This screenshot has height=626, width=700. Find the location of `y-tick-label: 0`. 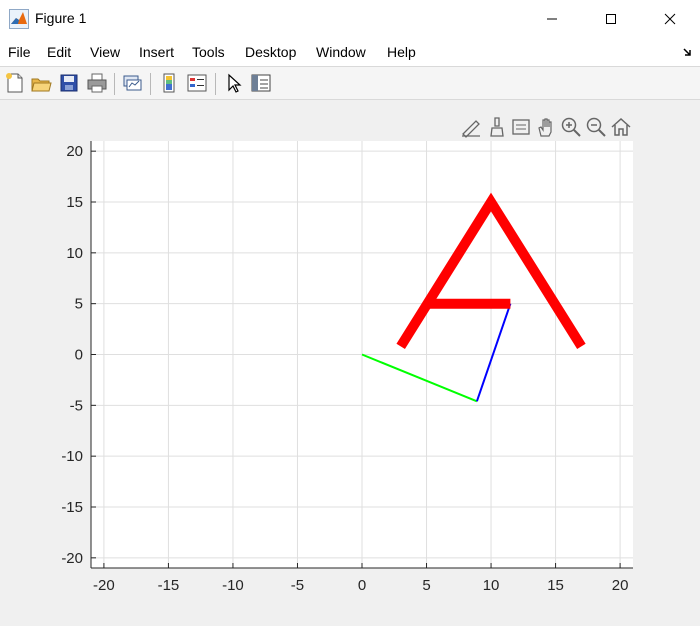

y-tick-label: 0 is located at coordinates (79, 355).